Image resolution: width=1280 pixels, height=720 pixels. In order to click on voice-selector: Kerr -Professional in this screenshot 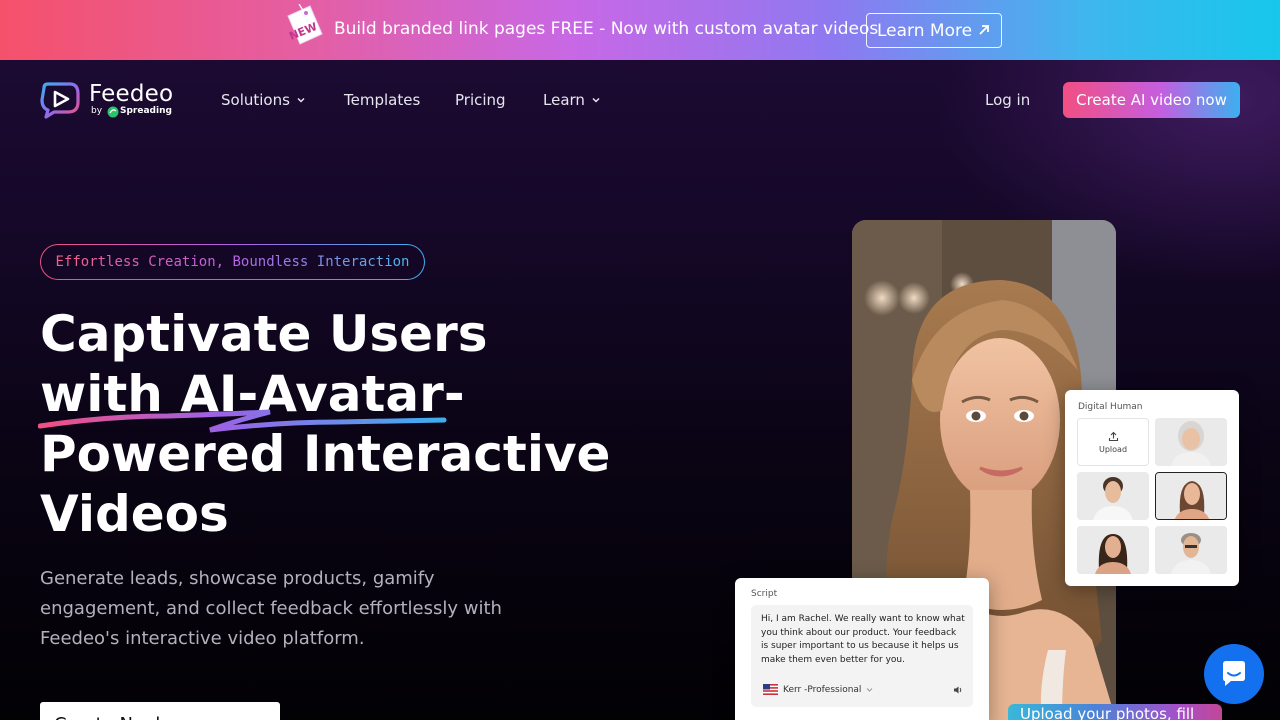, I will do `click(818, 689)`.